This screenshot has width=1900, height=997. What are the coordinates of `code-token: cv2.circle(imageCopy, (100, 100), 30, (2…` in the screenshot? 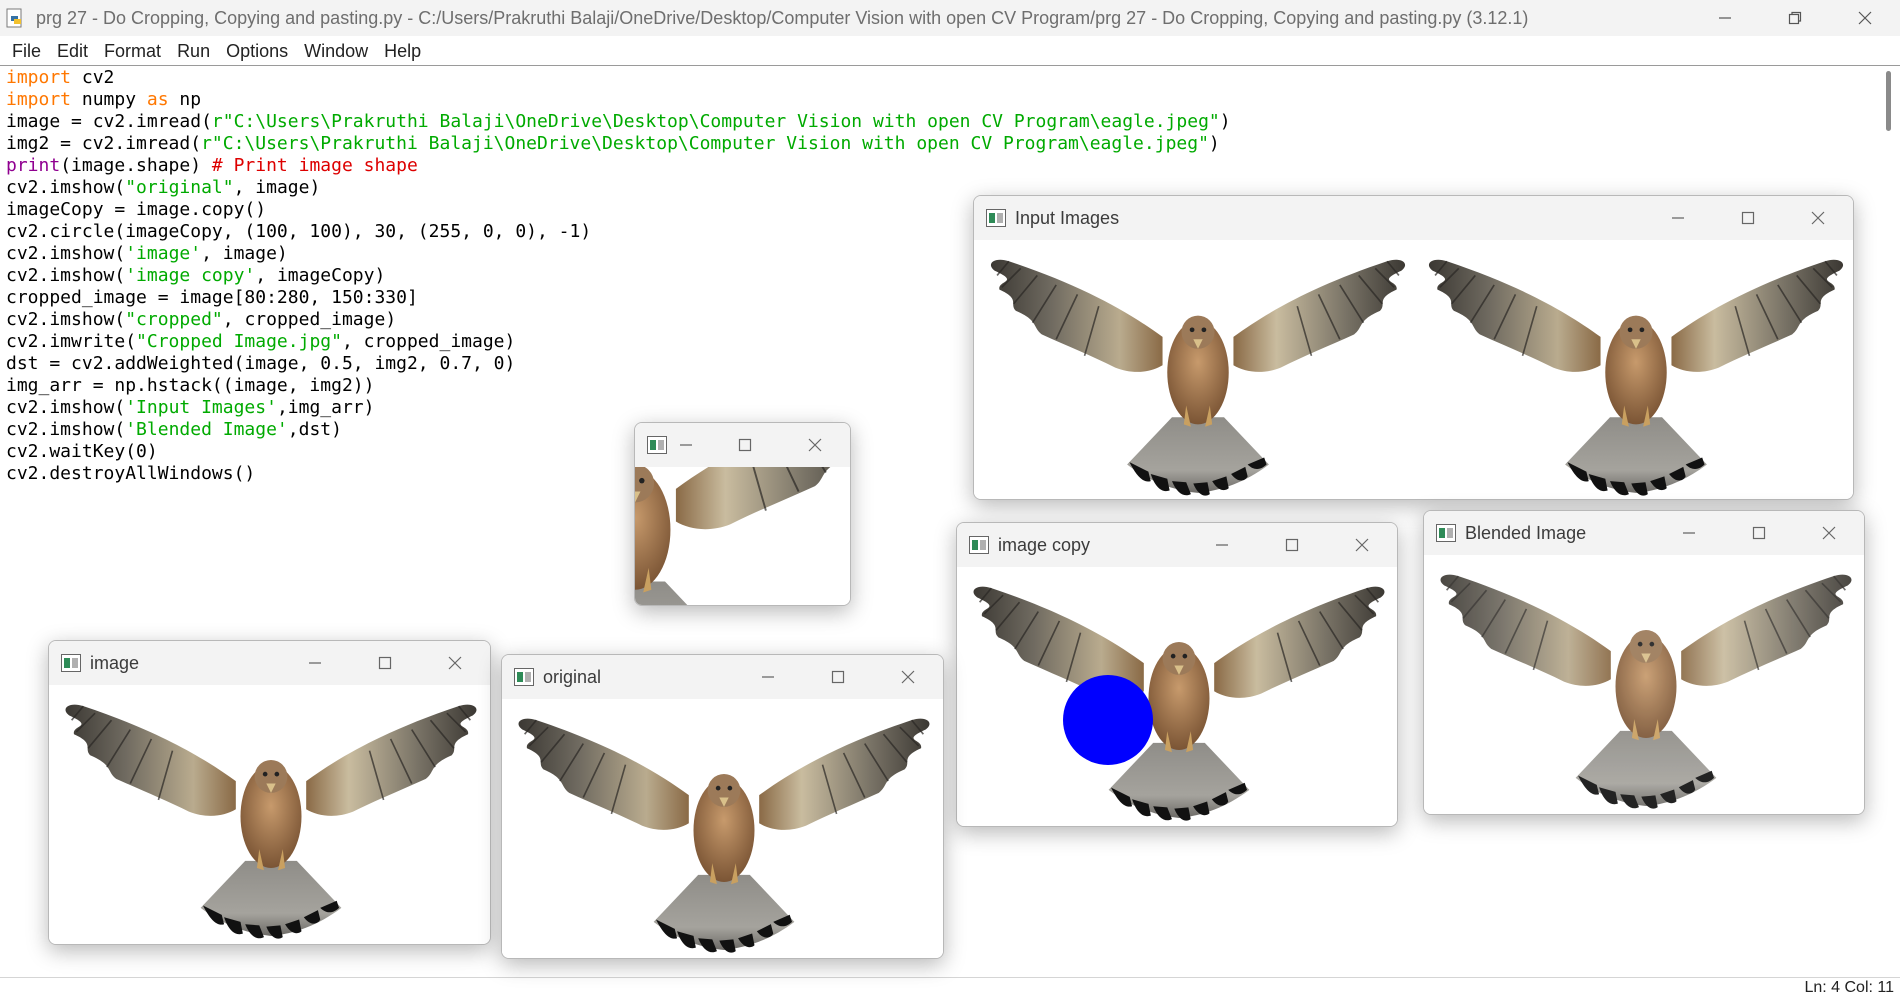 It's located at (299, 231).